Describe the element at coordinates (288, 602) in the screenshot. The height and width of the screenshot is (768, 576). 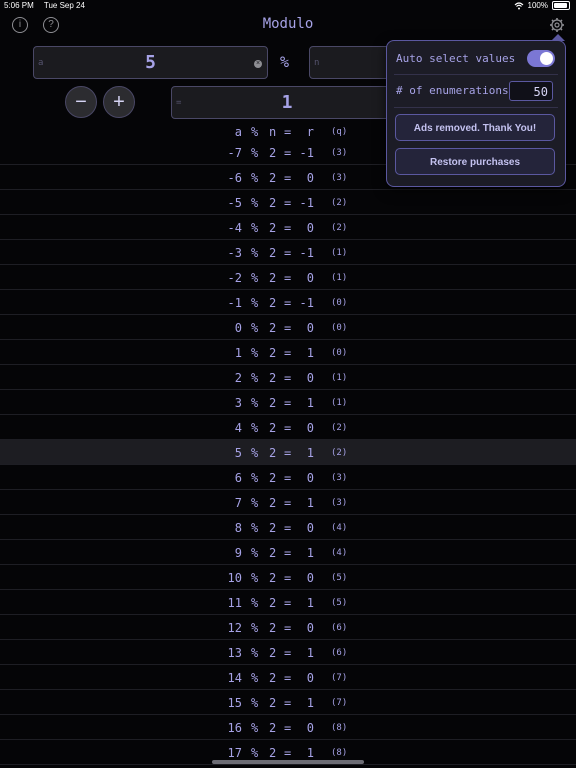
I see `table-row: 11% 2 = 1 (5)` at that location.